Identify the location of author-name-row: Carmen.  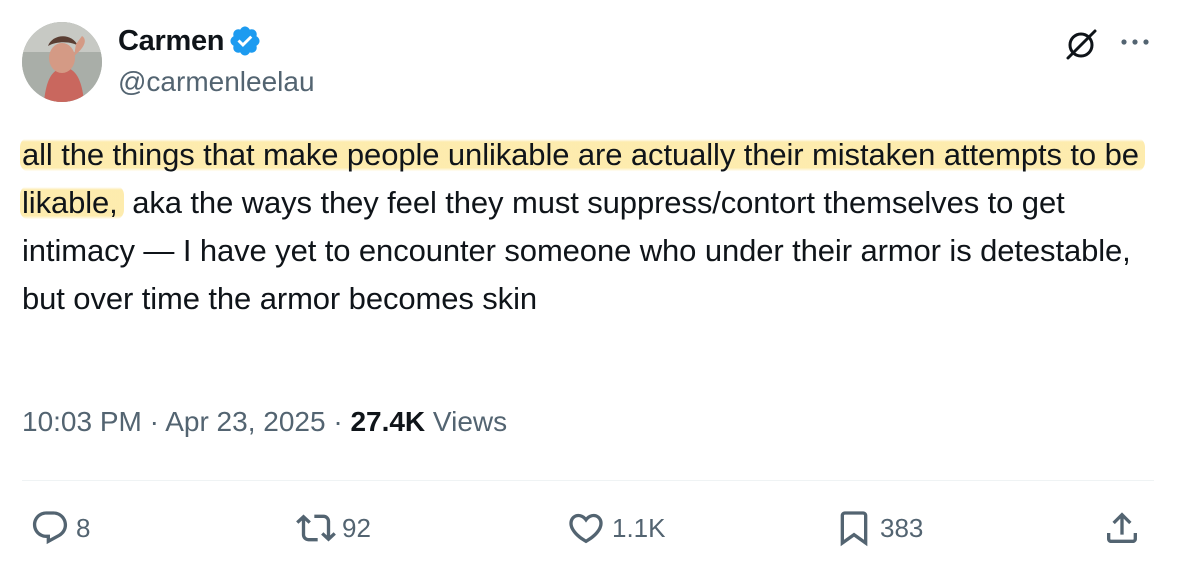
(190, 41).